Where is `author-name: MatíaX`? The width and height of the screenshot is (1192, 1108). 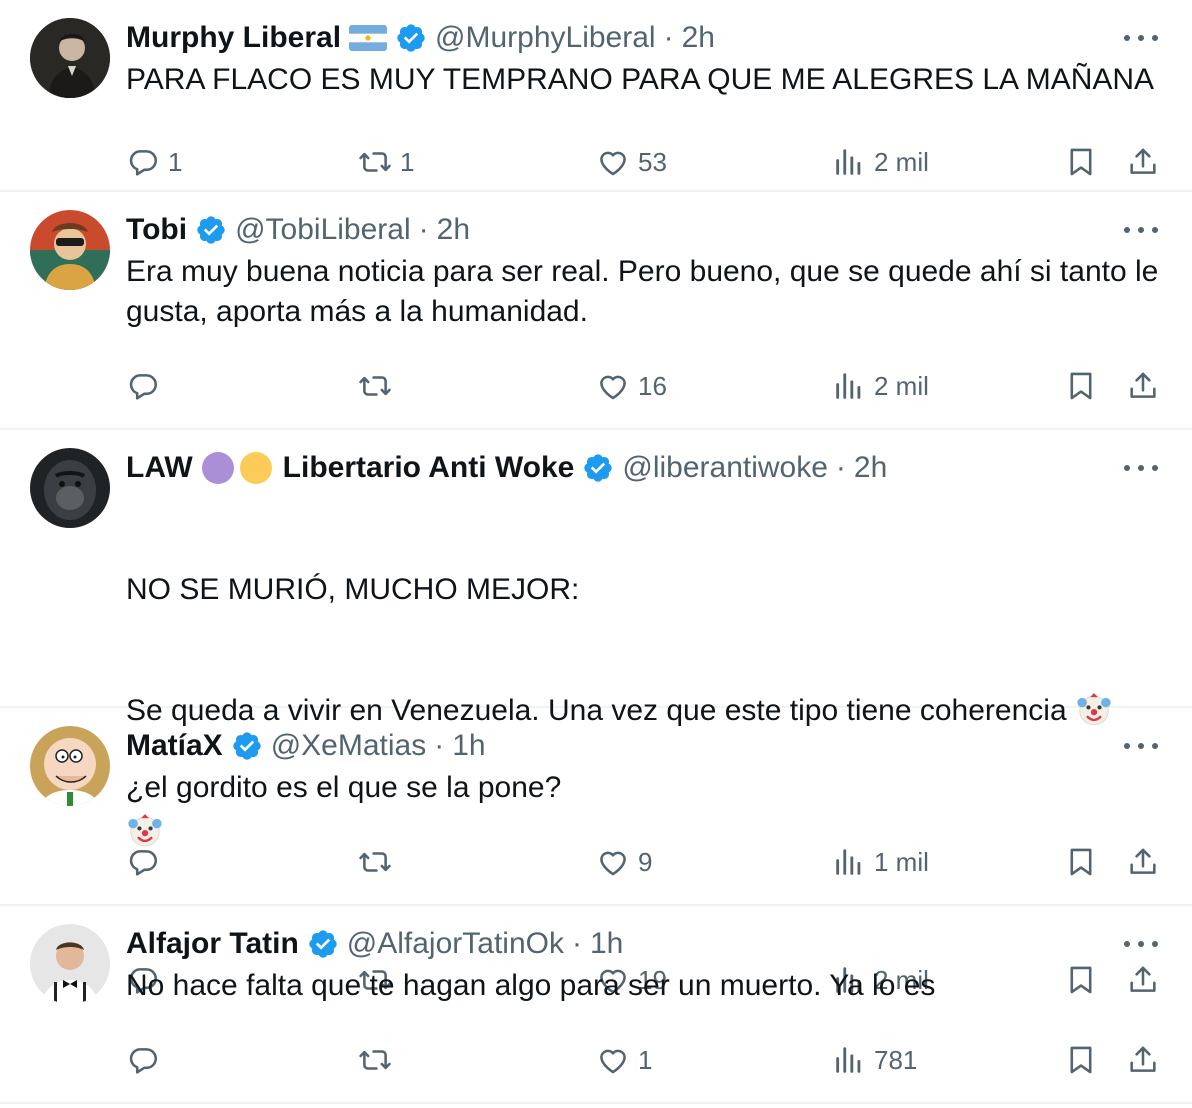 author-name: MatíaX is located at coordinates (174, 746).